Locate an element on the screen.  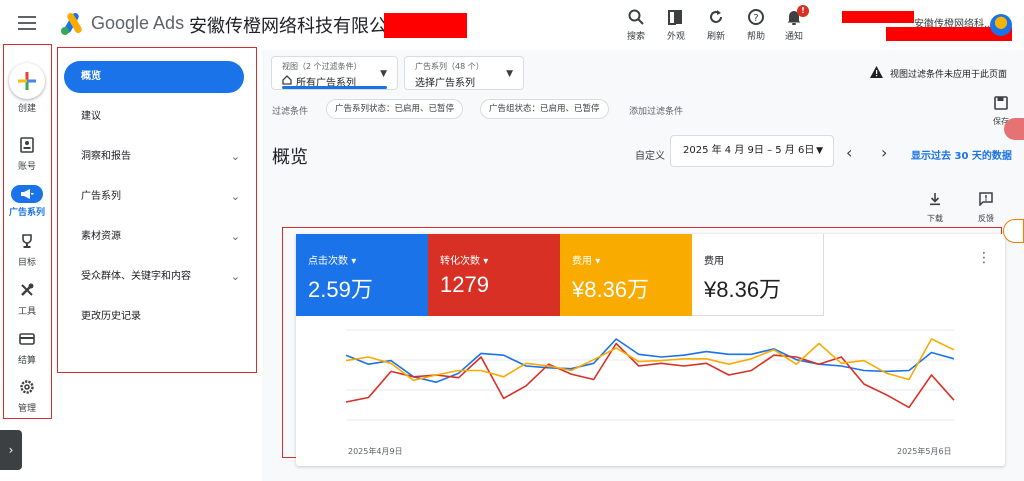
metric-tile-cost: 费用 ▾ ¥8.36万 is located at coordinates (626, 275).